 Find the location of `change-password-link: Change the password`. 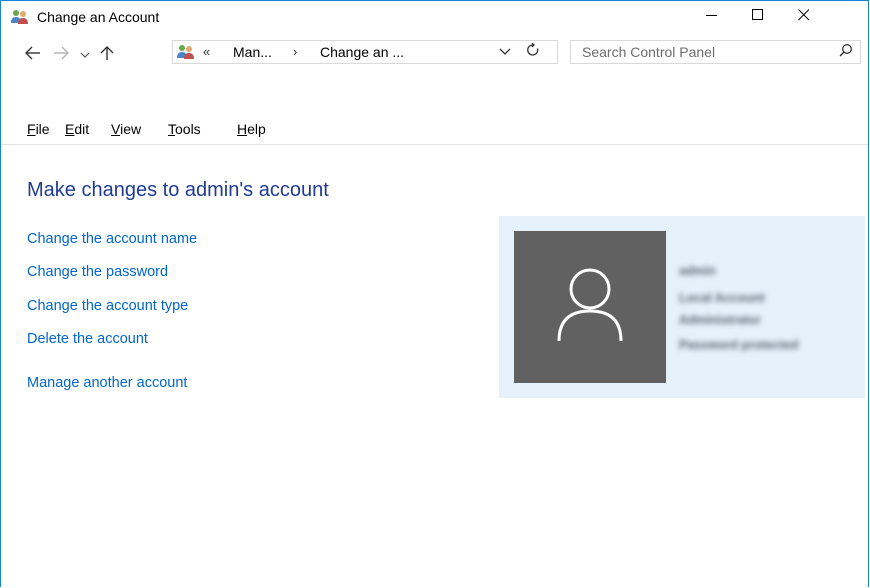

change-password-link: Change the password is located at coordinates (97, 272).